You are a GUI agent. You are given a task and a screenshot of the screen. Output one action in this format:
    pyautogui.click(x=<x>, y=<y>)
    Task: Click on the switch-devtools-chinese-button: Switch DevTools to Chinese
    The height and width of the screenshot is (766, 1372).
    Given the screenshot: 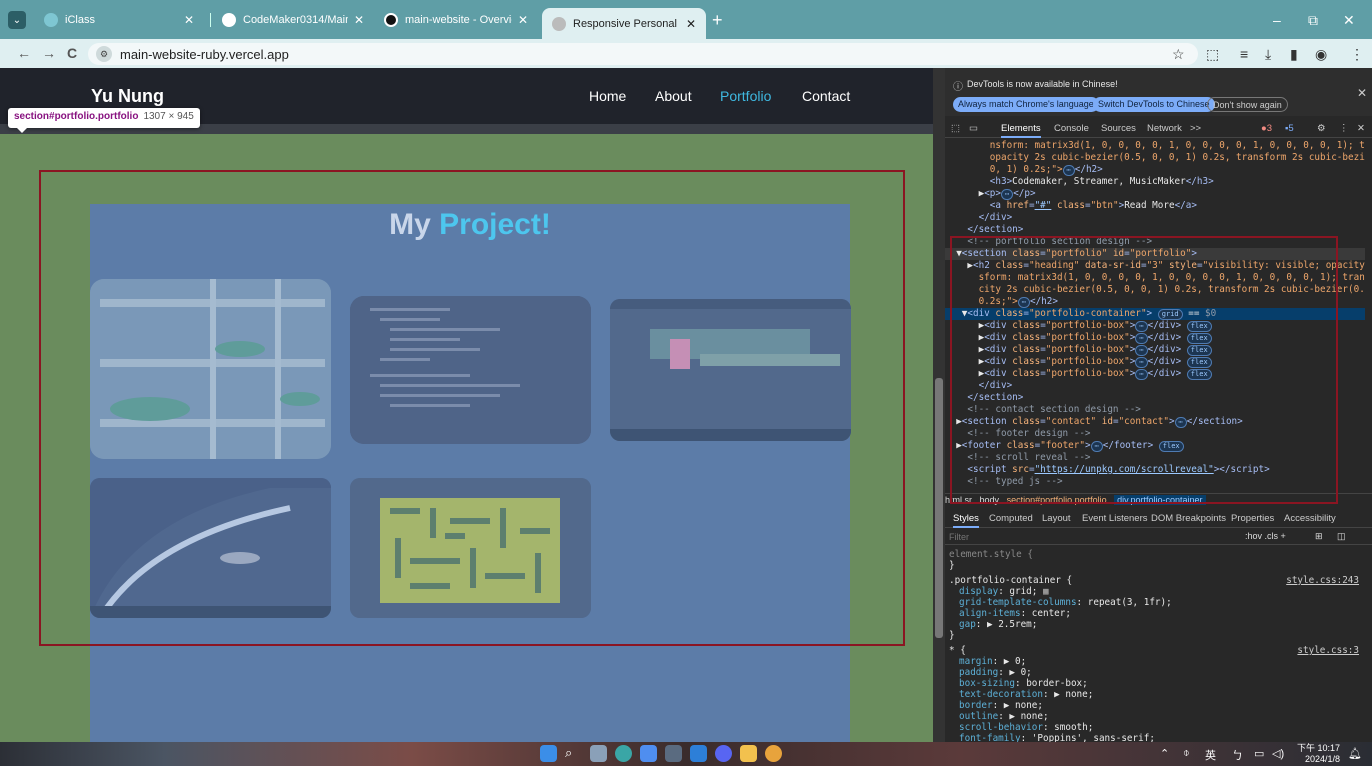 What is the action you would take?
    pyautogui.click(x=1154, y=104)
    